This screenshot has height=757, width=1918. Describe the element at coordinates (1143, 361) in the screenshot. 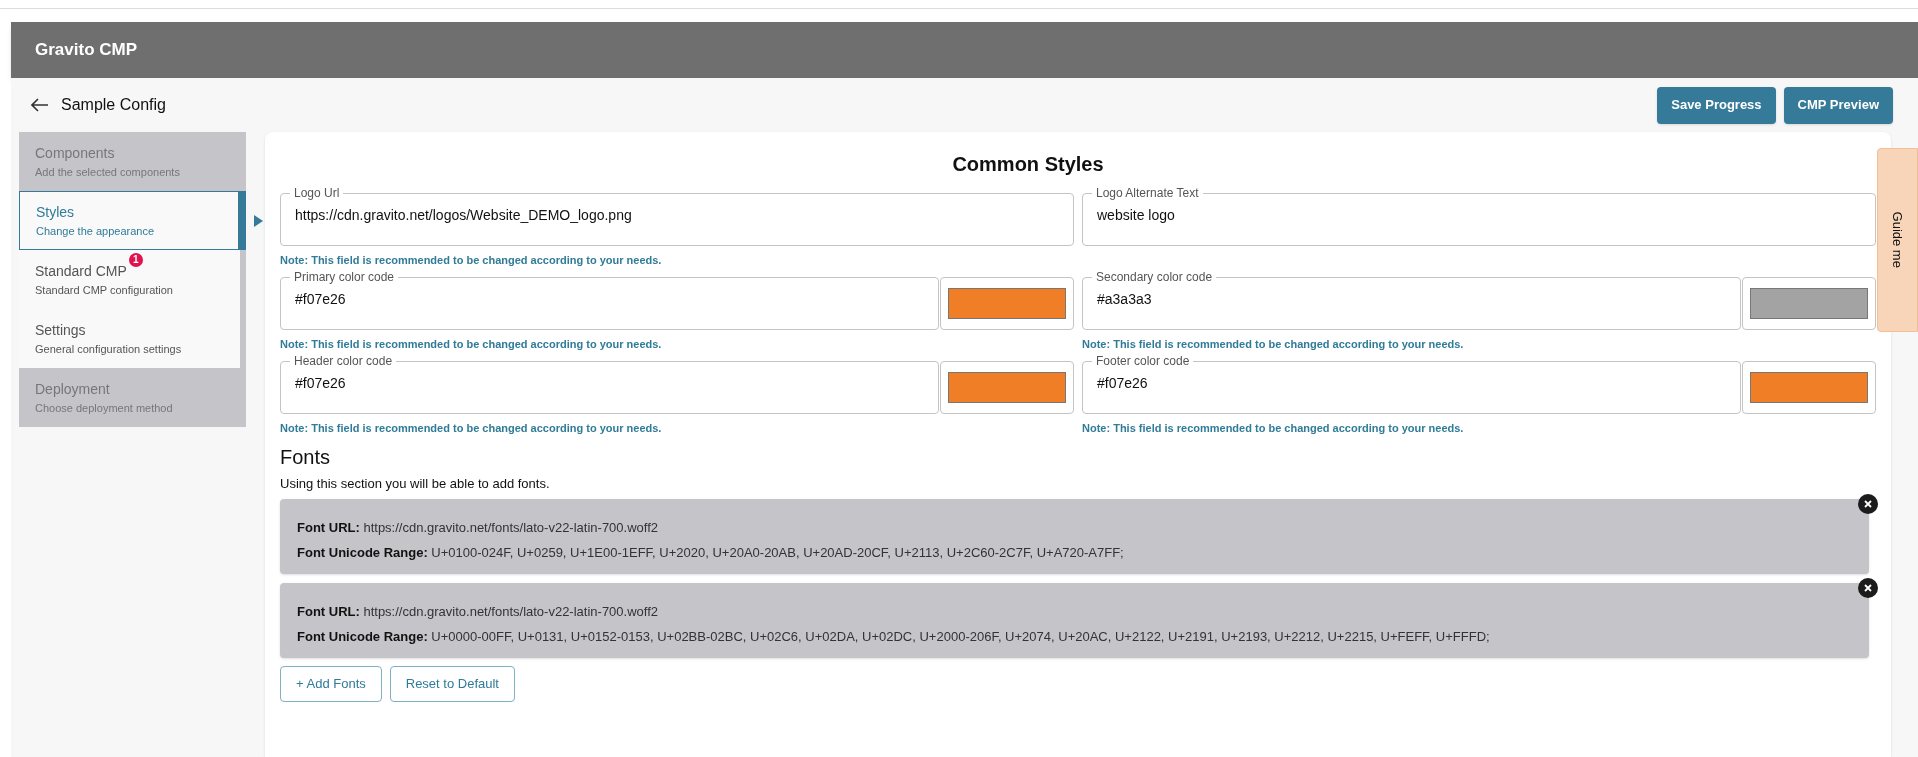

I see `field-label: Footer color code` at that location.